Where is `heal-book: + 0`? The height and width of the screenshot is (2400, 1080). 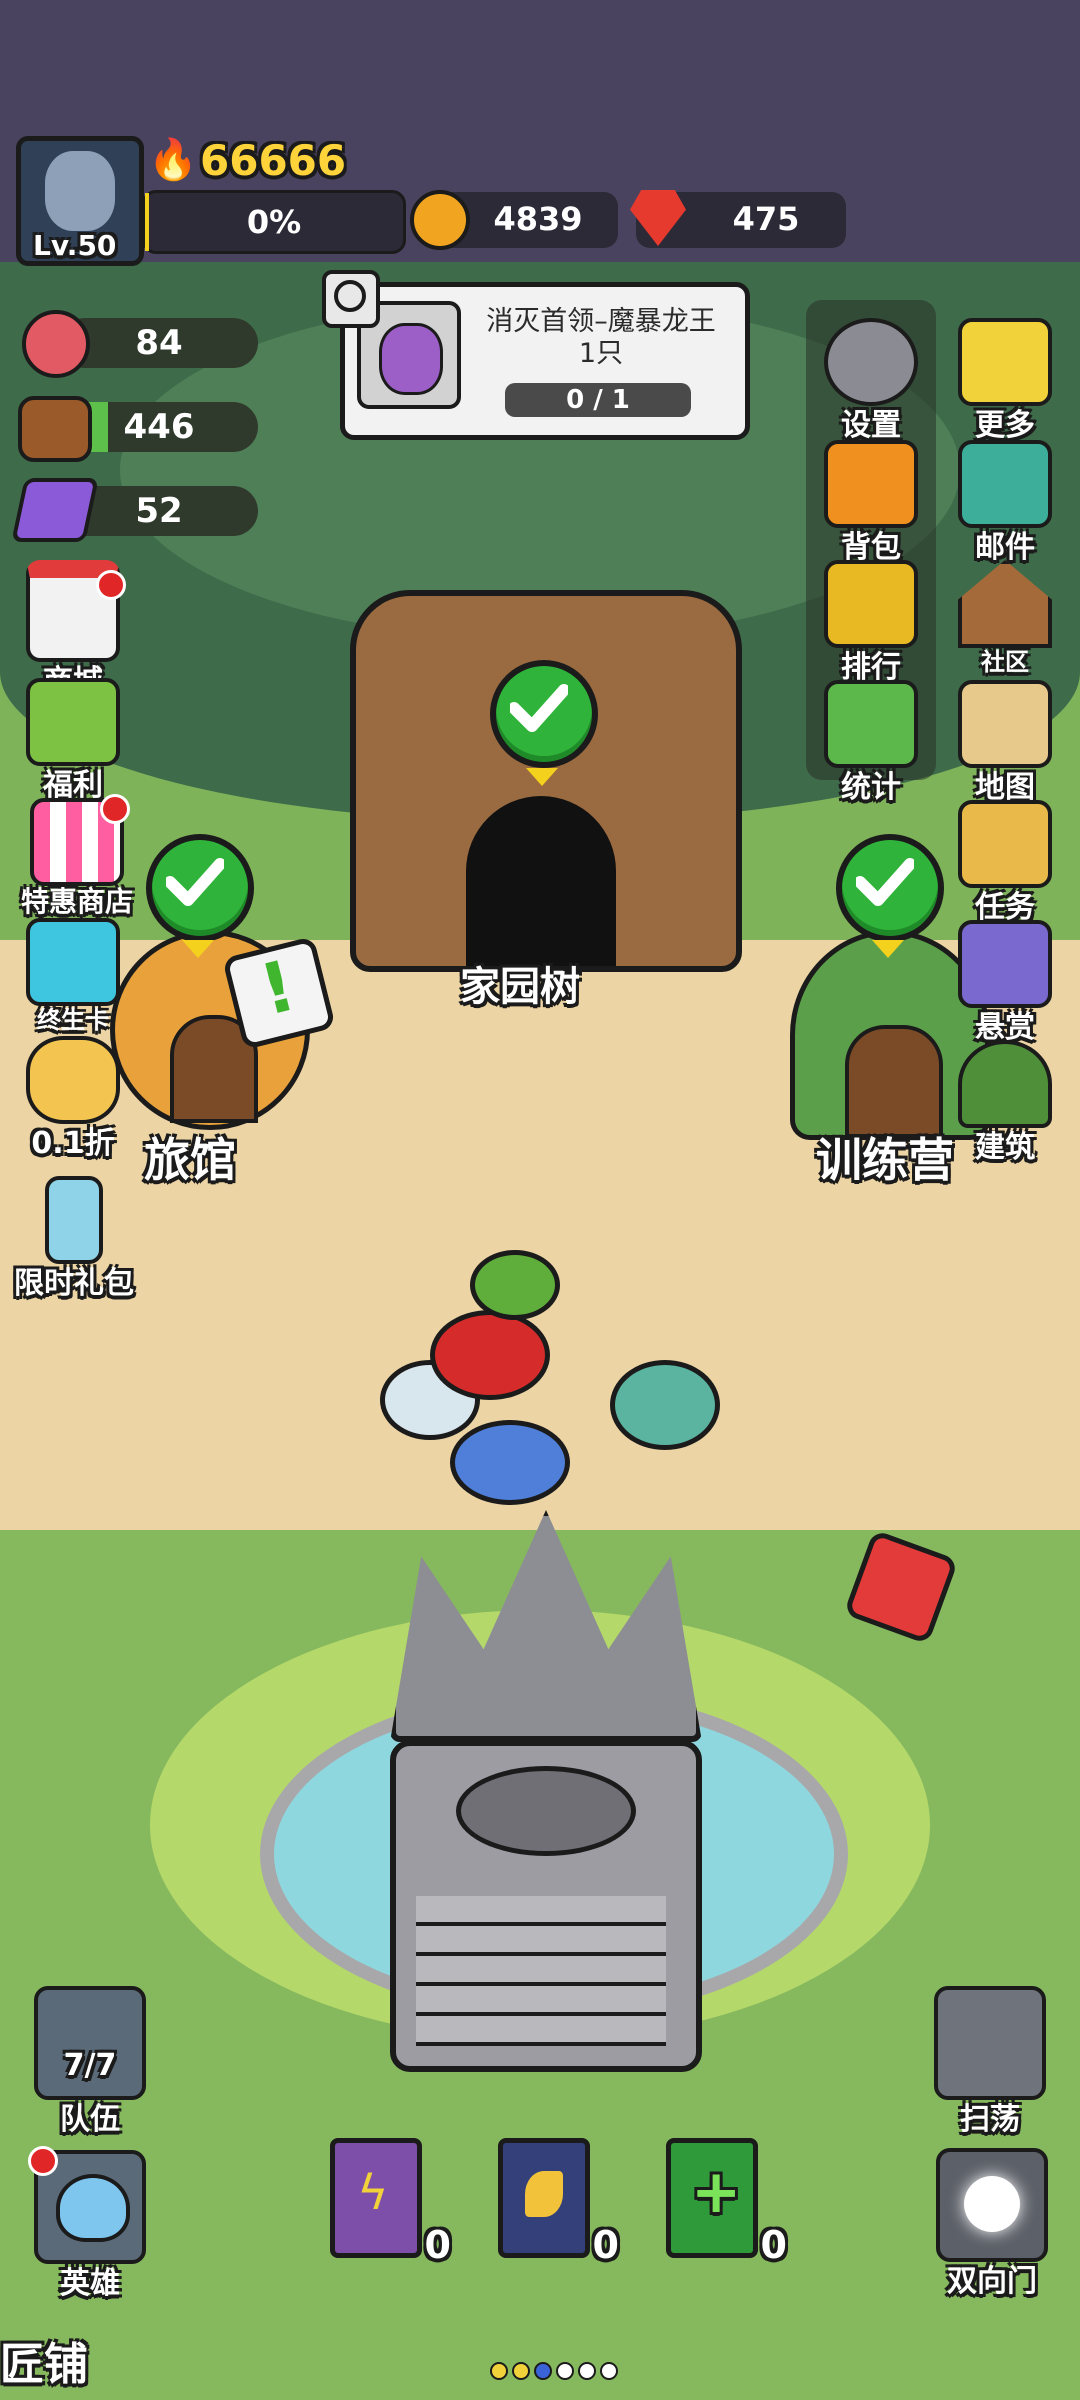 heal-book: + 0 is located at coordinates (726, 2202).